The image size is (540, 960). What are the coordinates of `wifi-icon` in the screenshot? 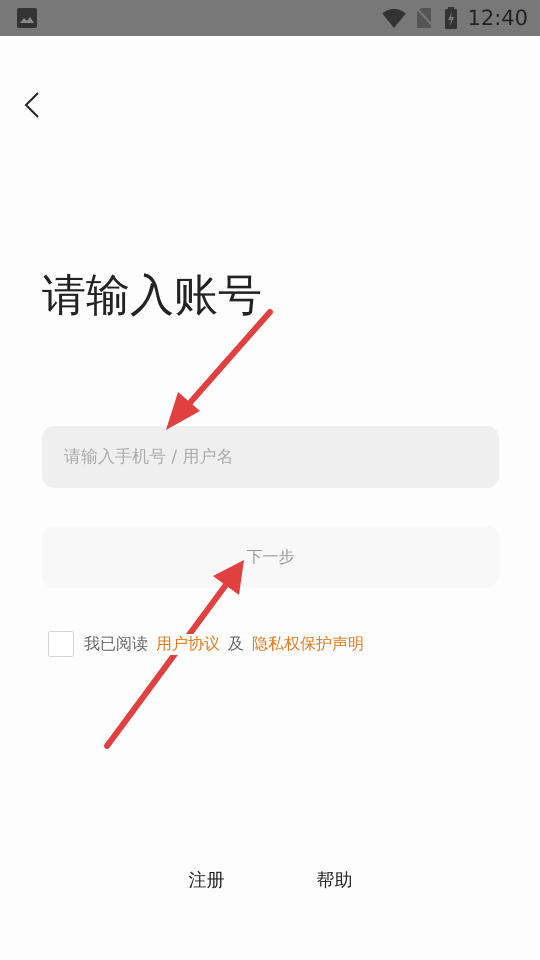 It's located at (394, 18).